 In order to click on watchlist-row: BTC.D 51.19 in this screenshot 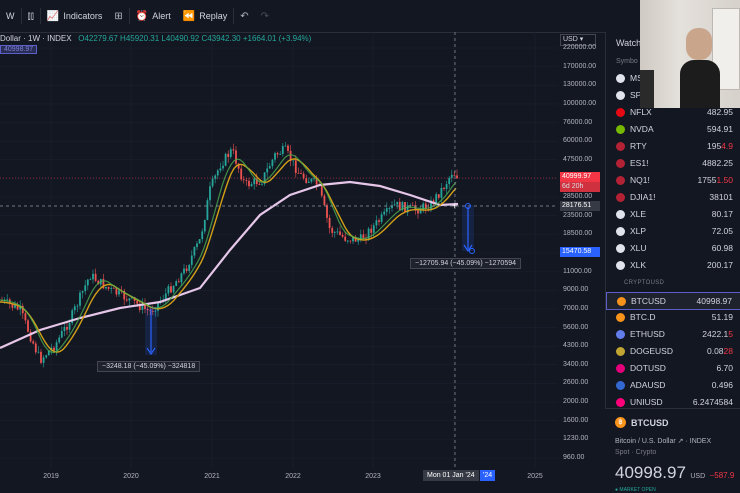, I will do `click(673, 317)`.